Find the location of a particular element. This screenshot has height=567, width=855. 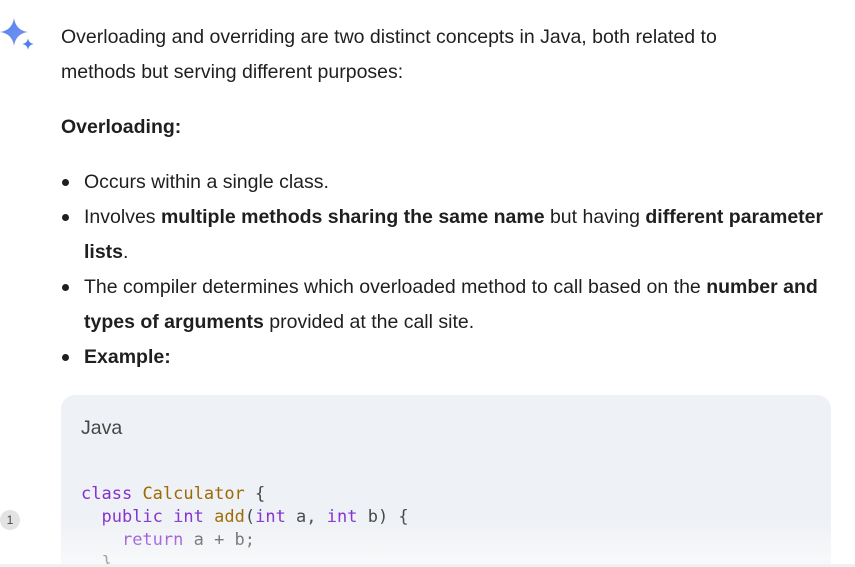

code-language-label: Java is located at coordinates (102, 428).